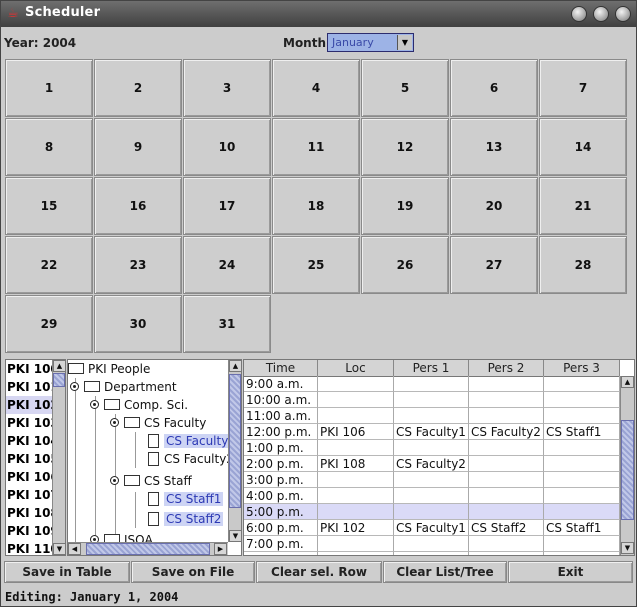 This screenshot has width=637, height=607. I want to click on day-button: 31, so click(227, 324).